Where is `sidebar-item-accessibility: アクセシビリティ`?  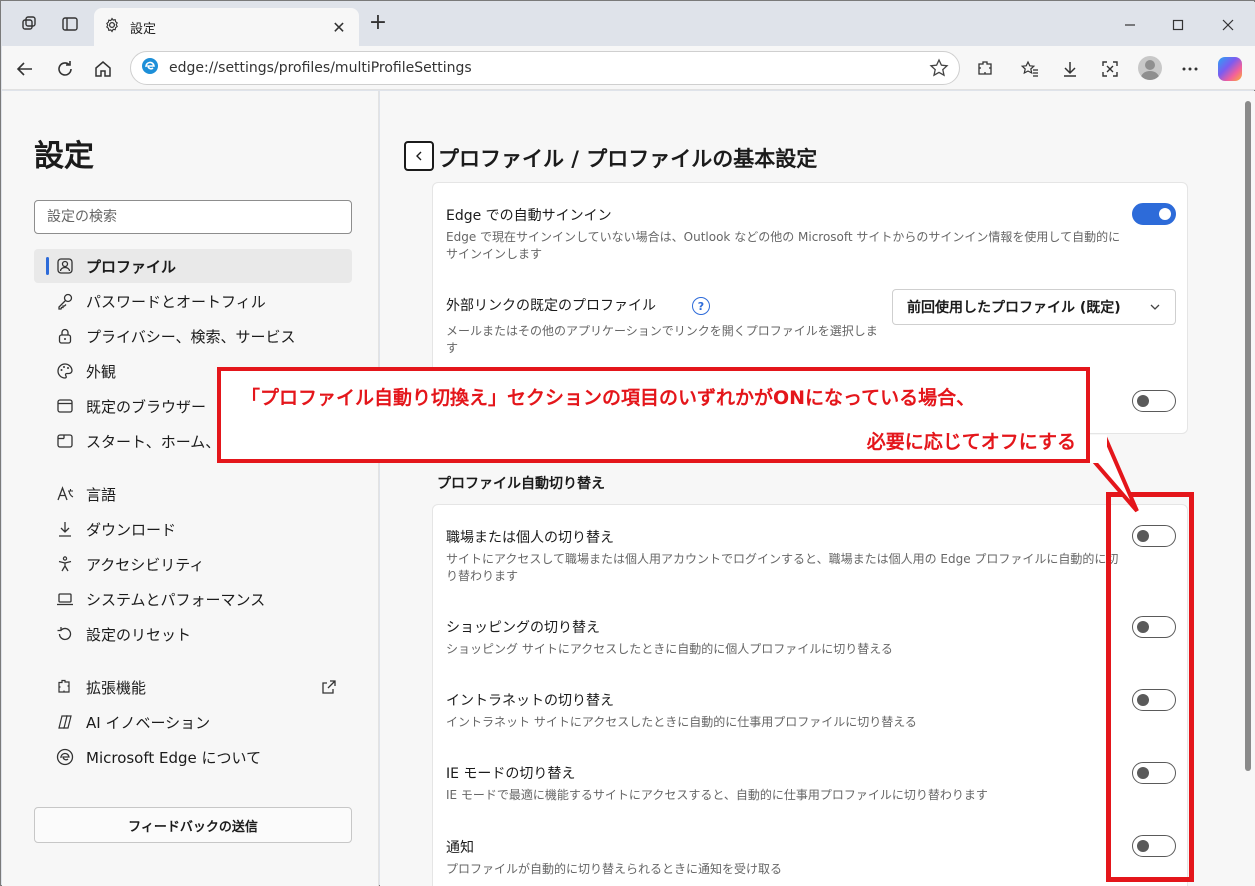 sidebar-item-accessibility: アクセシビリティ is located at coordinates (193, 564).